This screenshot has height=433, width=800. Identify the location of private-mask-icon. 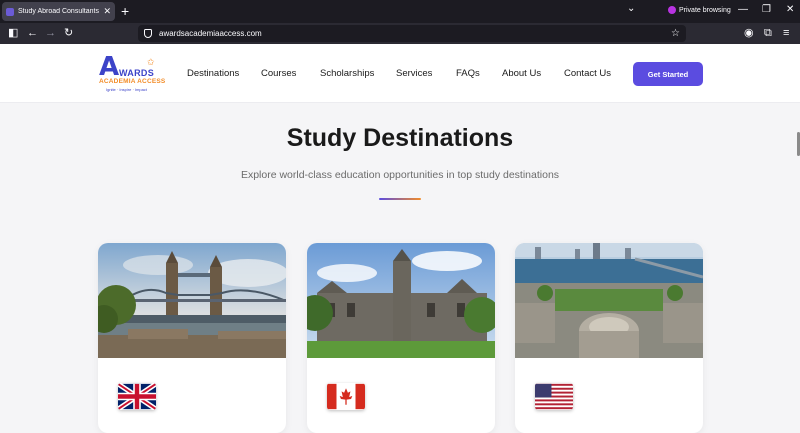
(672, 10).